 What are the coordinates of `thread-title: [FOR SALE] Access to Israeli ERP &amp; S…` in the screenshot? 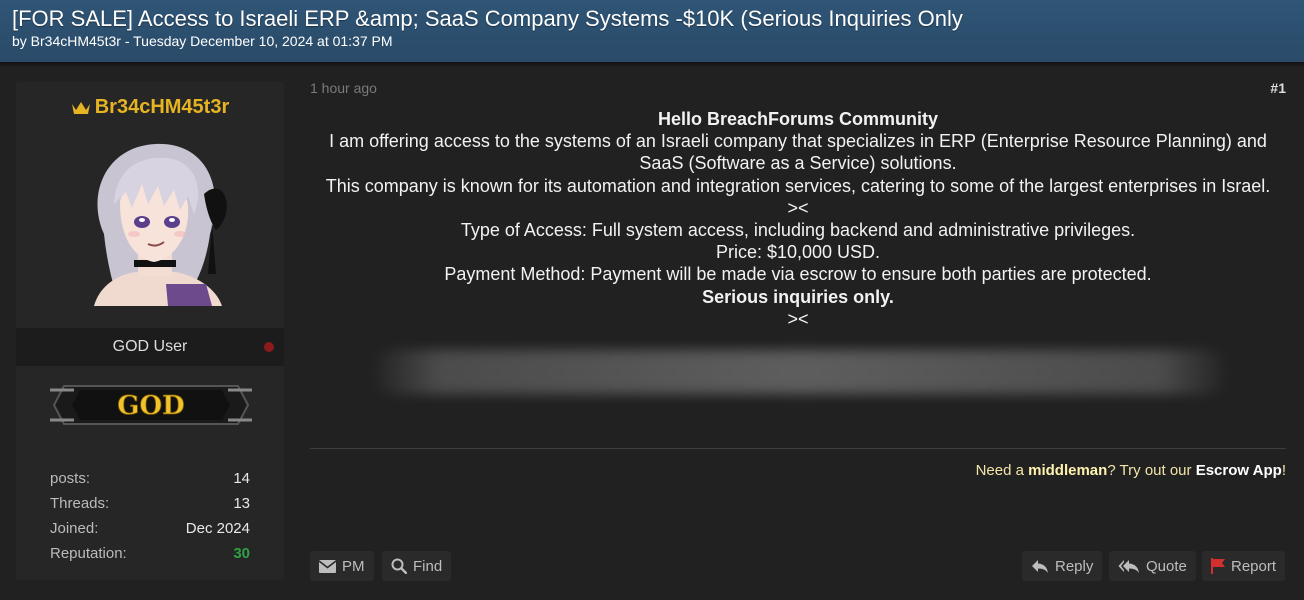 It's located at (487, 18).